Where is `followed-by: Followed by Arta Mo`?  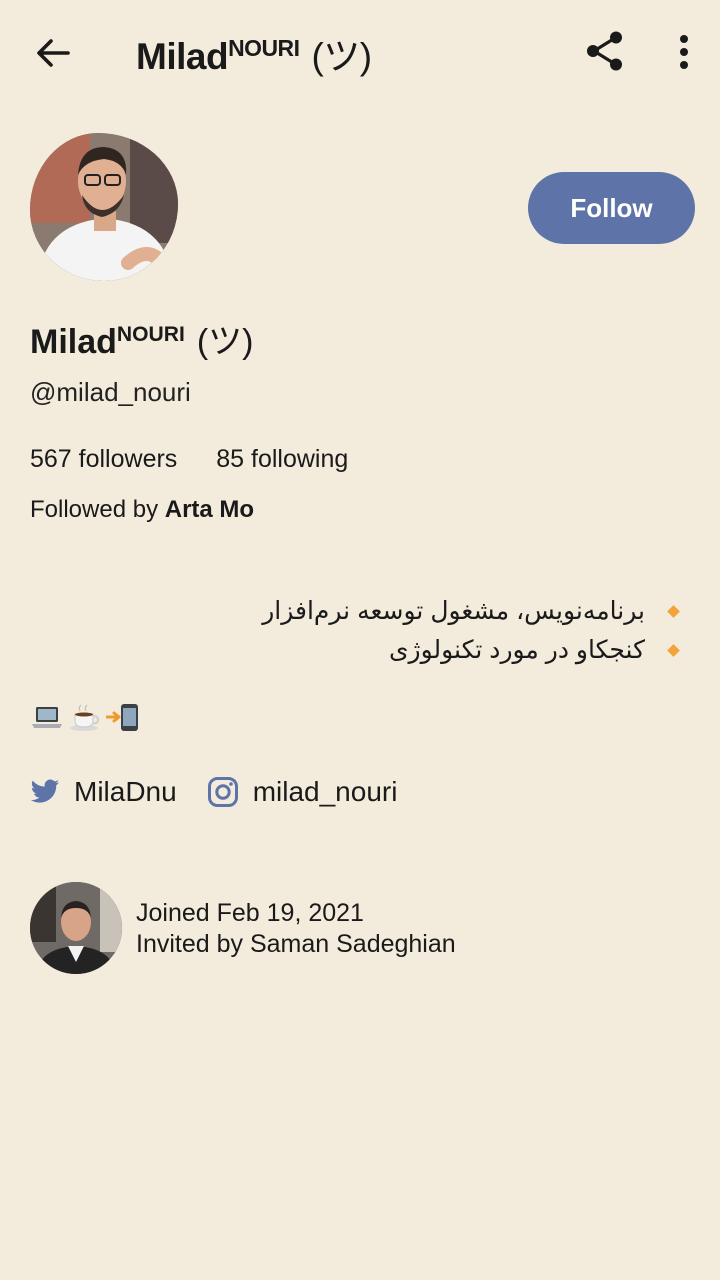 followed-by: Followed by Arta Mo is located at coordinates (142, 510).